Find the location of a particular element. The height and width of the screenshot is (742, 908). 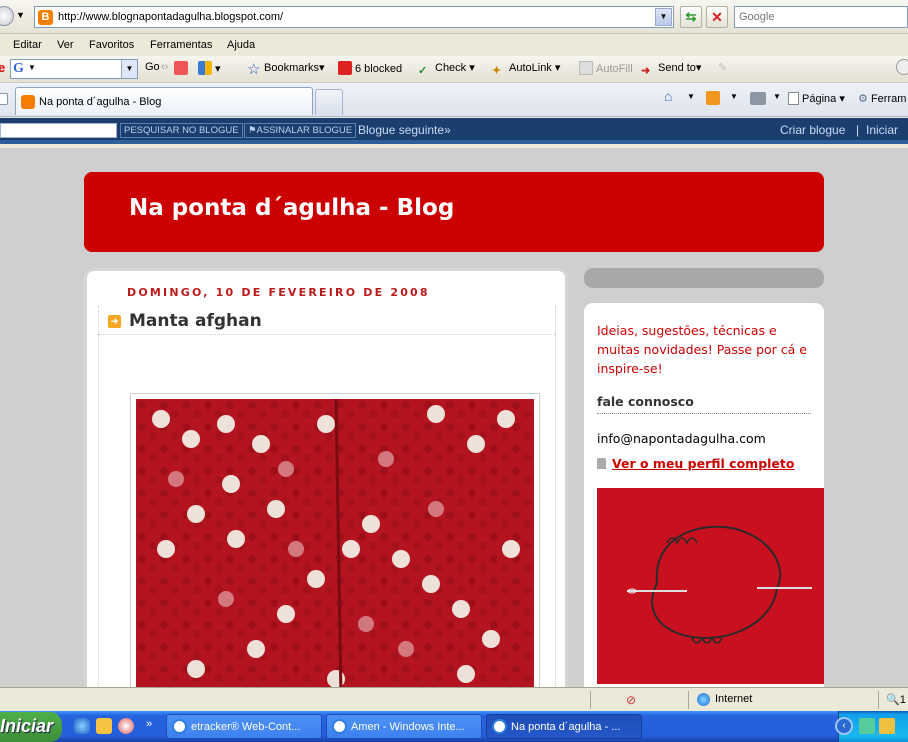

popup-blocker-button: 6 blocked is located at coordinates (370, 68).